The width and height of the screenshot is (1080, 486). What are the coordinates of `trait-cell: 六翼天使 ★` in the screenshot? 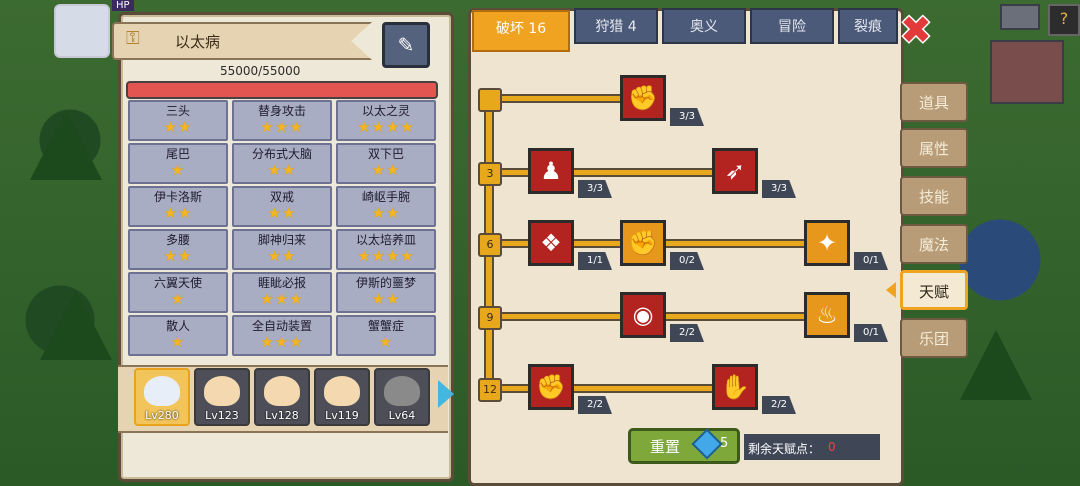 It's located at (178, 292).